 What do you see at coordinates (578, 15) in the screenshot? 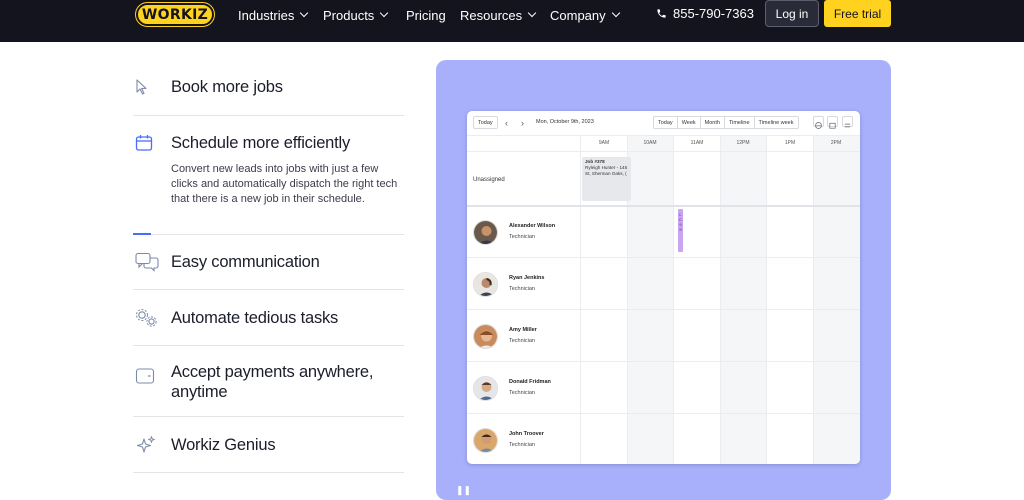
I see `nav-item-label: Company` at bounding box center [578, 15].